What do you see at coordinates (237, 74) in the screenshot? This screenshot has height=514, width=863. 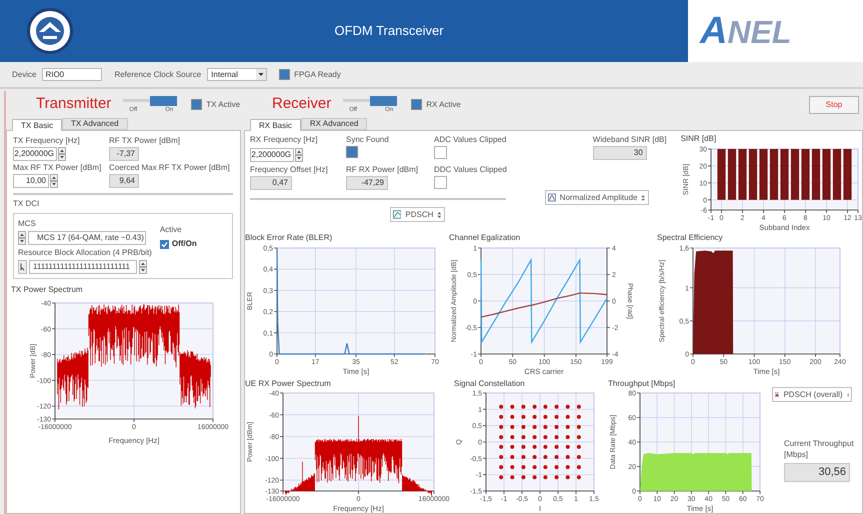 I see `clock-dropdown: Internal` at bounding box center [237, 74].